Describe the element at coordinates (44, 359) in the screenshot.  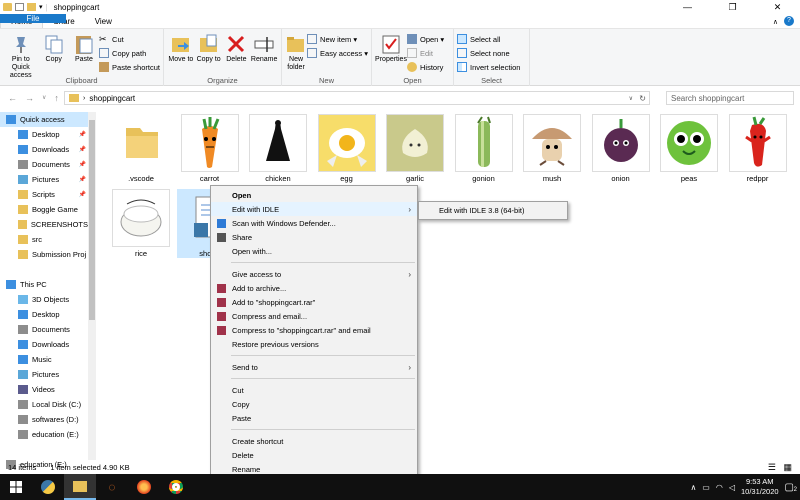
I see `nav-item: Music` at that location.